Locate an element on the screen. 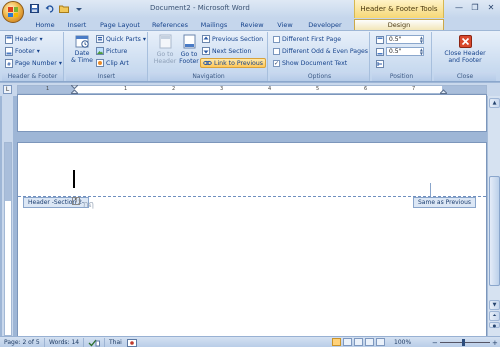 The height and width of the screenshot is (347, 500). scrollbar-thumb is located at coordinates (494, 231).